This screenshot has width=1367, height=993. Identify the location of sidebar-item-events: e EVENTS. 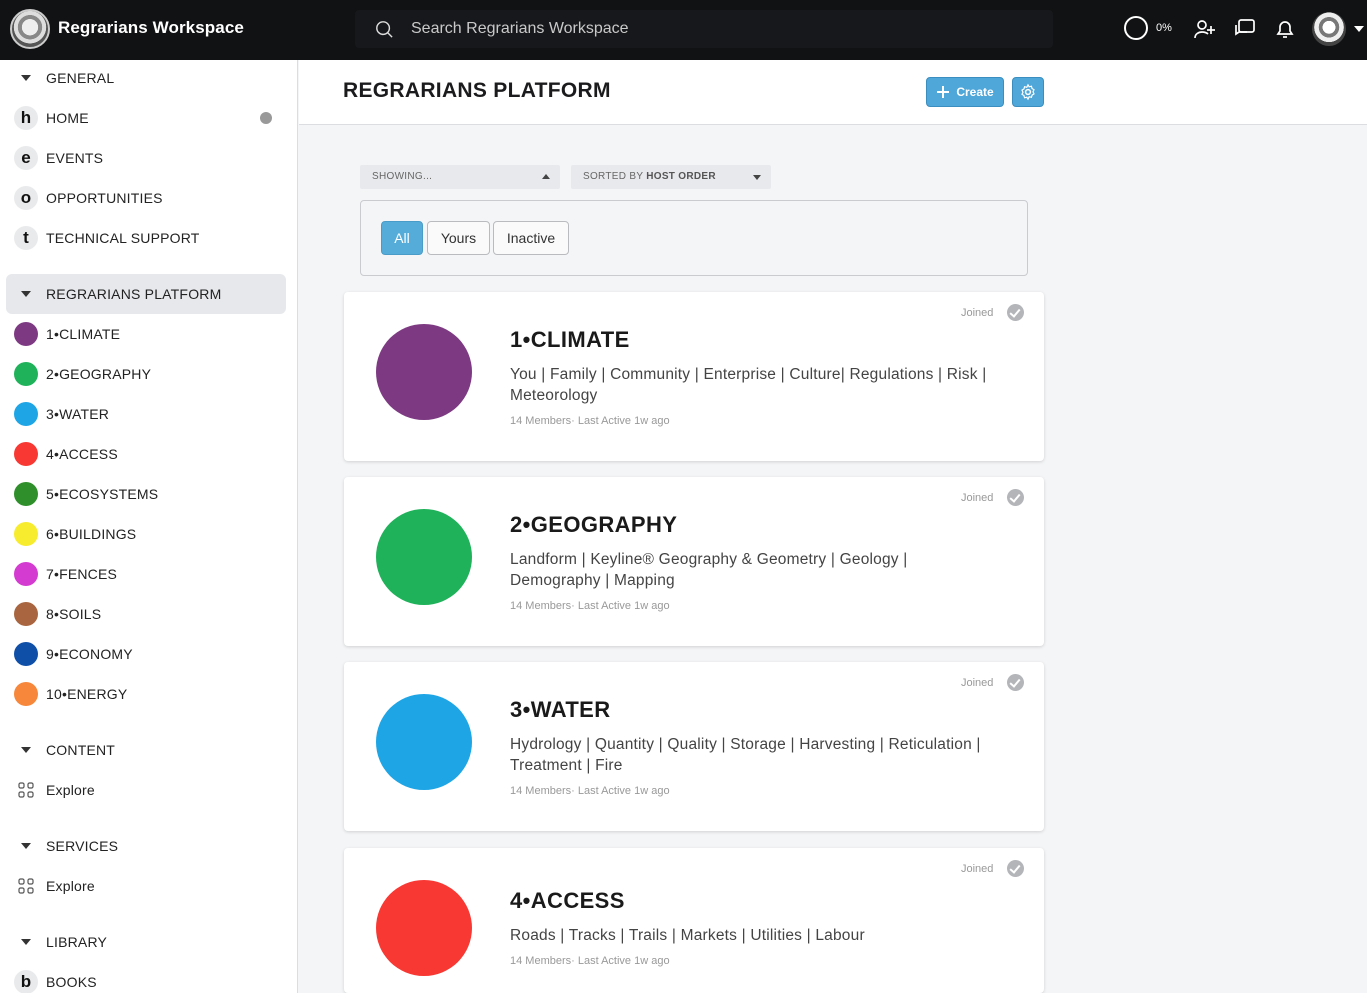
(146, 158).